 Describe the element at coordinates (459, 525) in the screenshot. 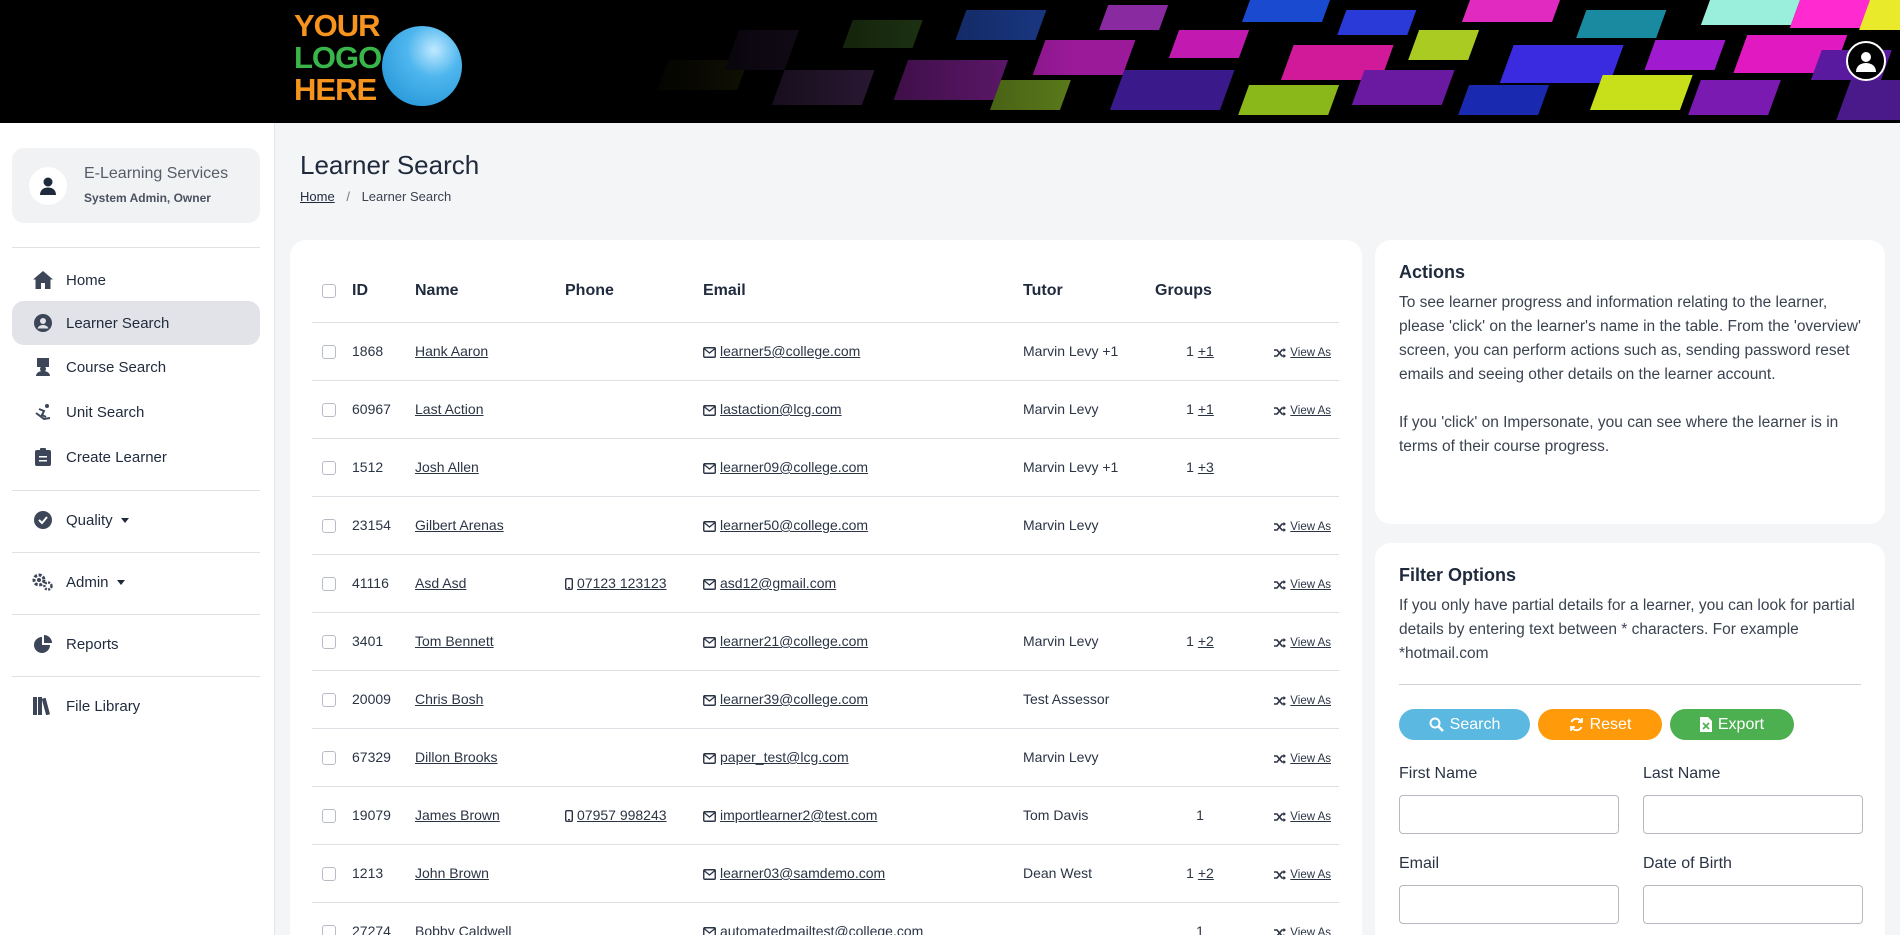

I see `learner-name-link: Gilbert Arenas` at that location.